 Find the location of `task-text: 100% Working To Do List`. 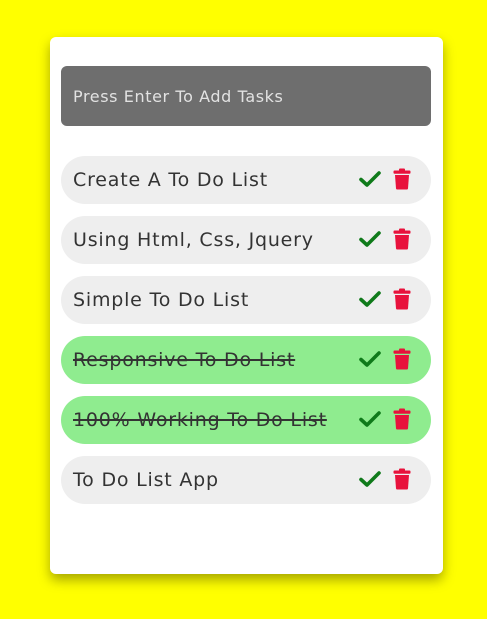

task-text: 100% Working To Do List is located at coordinates (200, 420).